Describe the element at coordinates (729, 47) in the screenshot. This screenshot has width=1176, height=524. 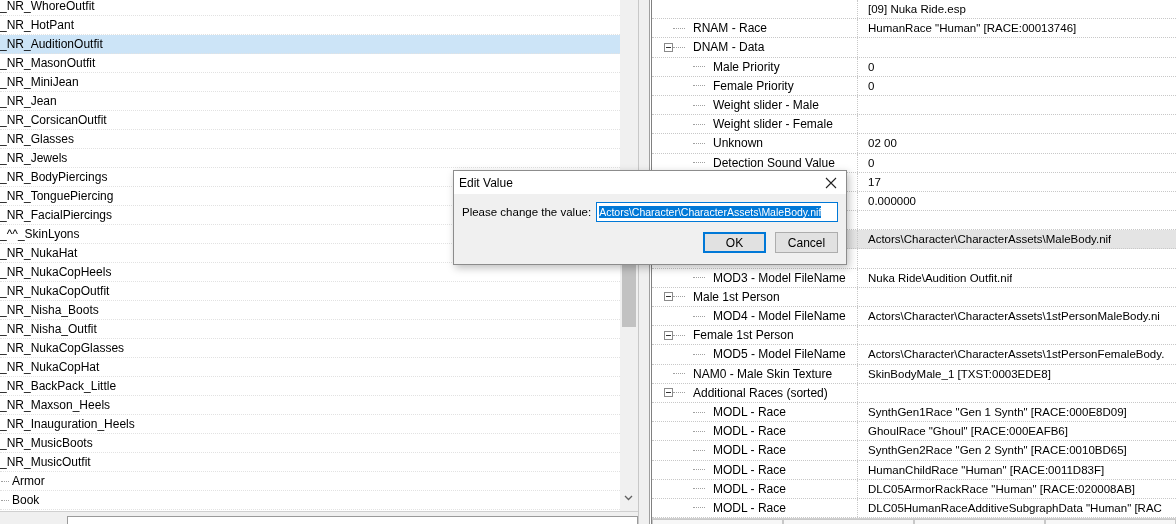
I see `field-label: DNAM - Data` at that location.